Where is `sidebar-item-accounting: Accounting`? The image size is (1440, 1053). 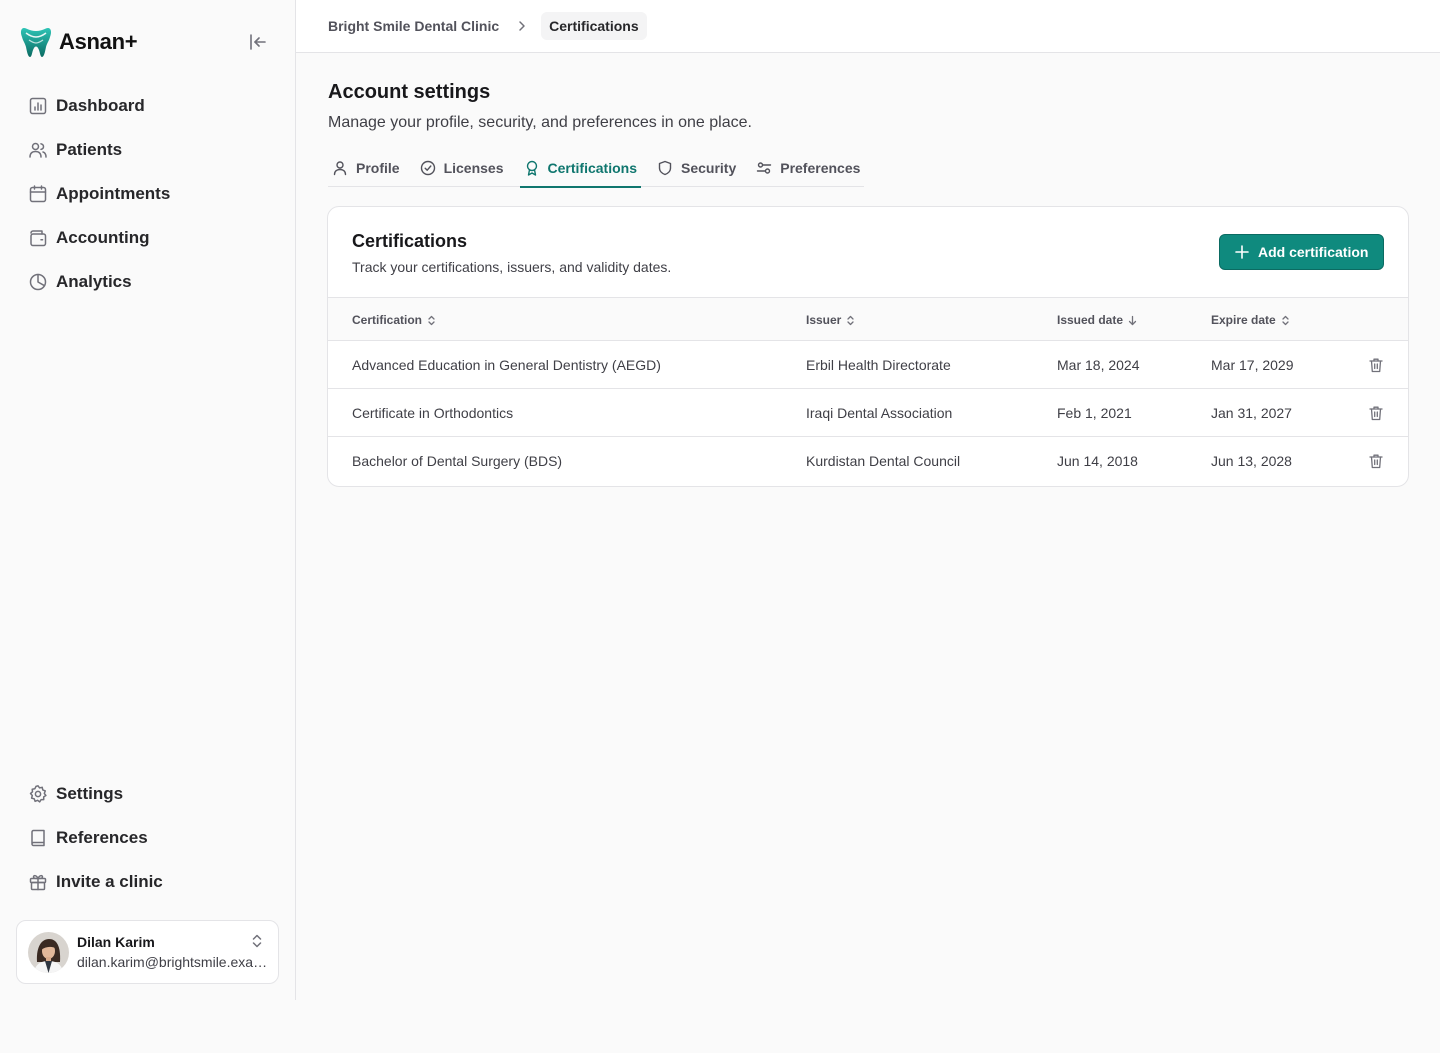
sidebar-item-accounting: Accounting is located at coordinates (148, 238).